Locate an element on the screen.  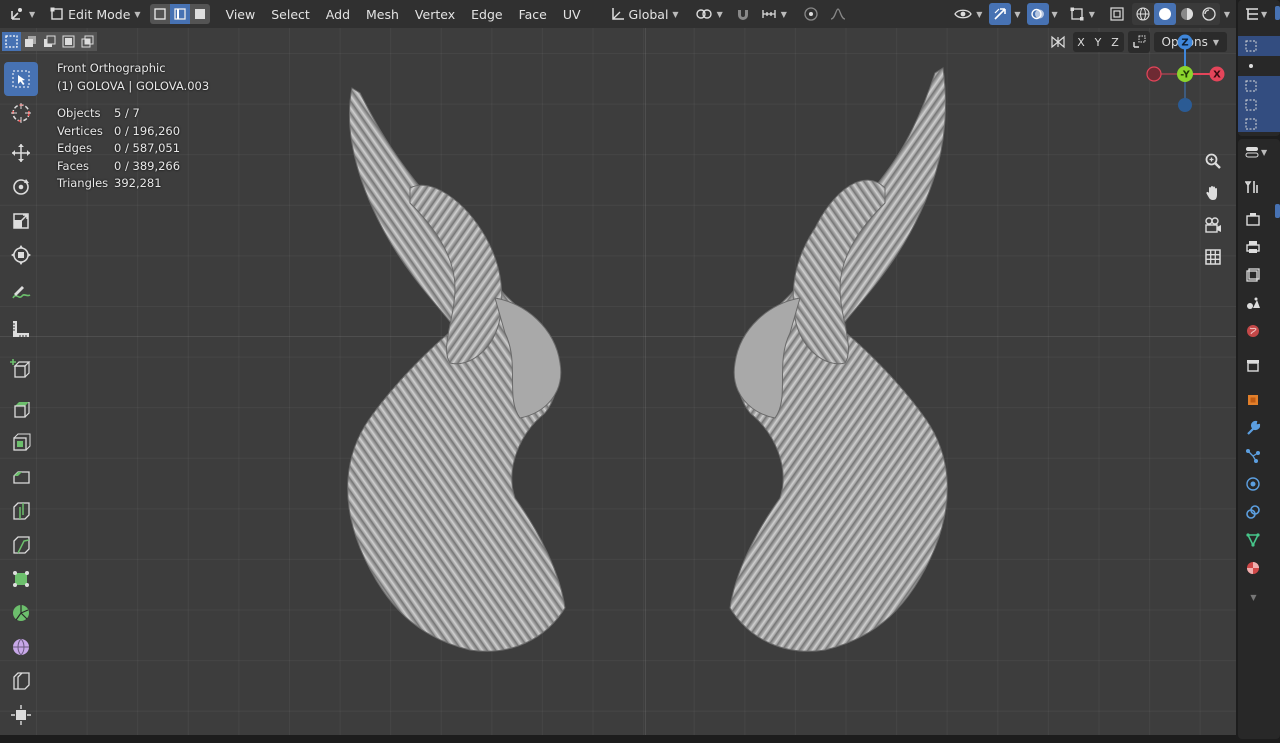
mesh-data-icon is located at coordinates (1251, 105).